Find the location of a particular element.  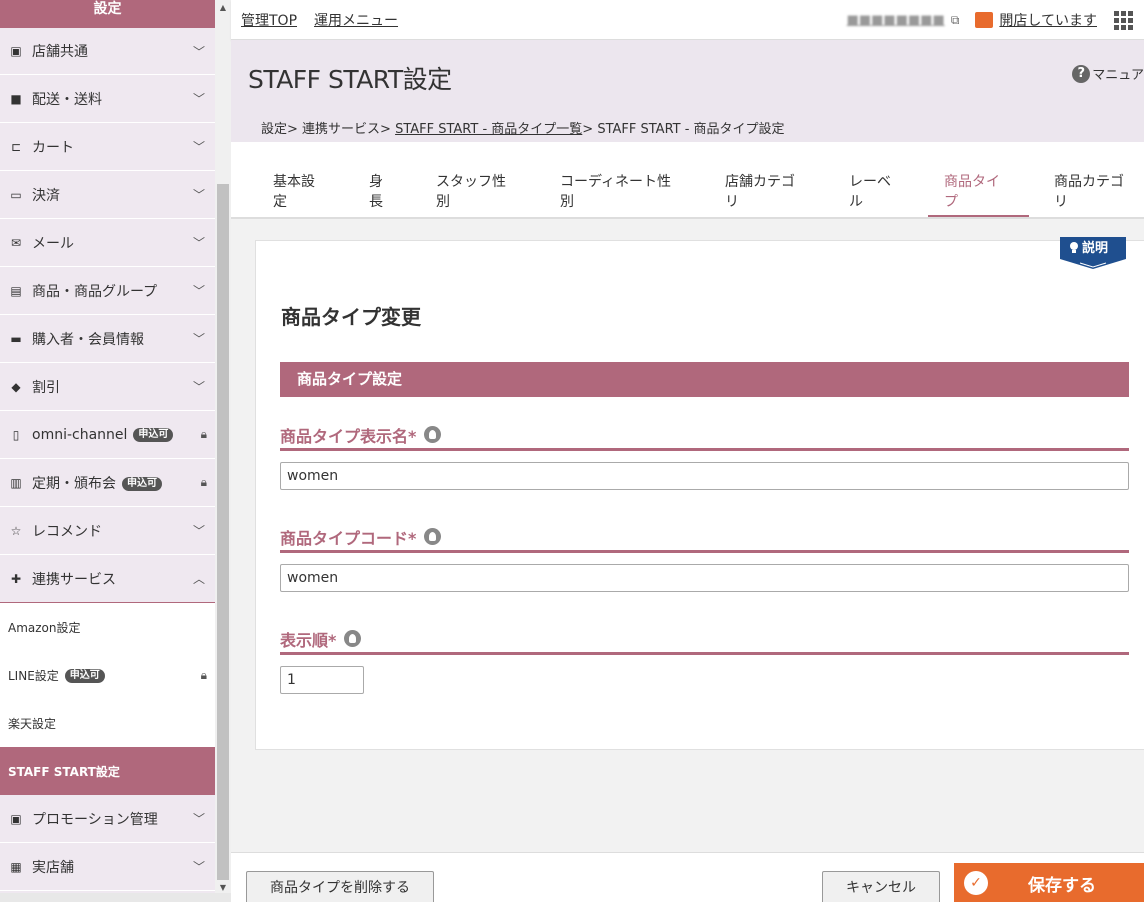

sort-order-input is located at coordinates (322, 680).